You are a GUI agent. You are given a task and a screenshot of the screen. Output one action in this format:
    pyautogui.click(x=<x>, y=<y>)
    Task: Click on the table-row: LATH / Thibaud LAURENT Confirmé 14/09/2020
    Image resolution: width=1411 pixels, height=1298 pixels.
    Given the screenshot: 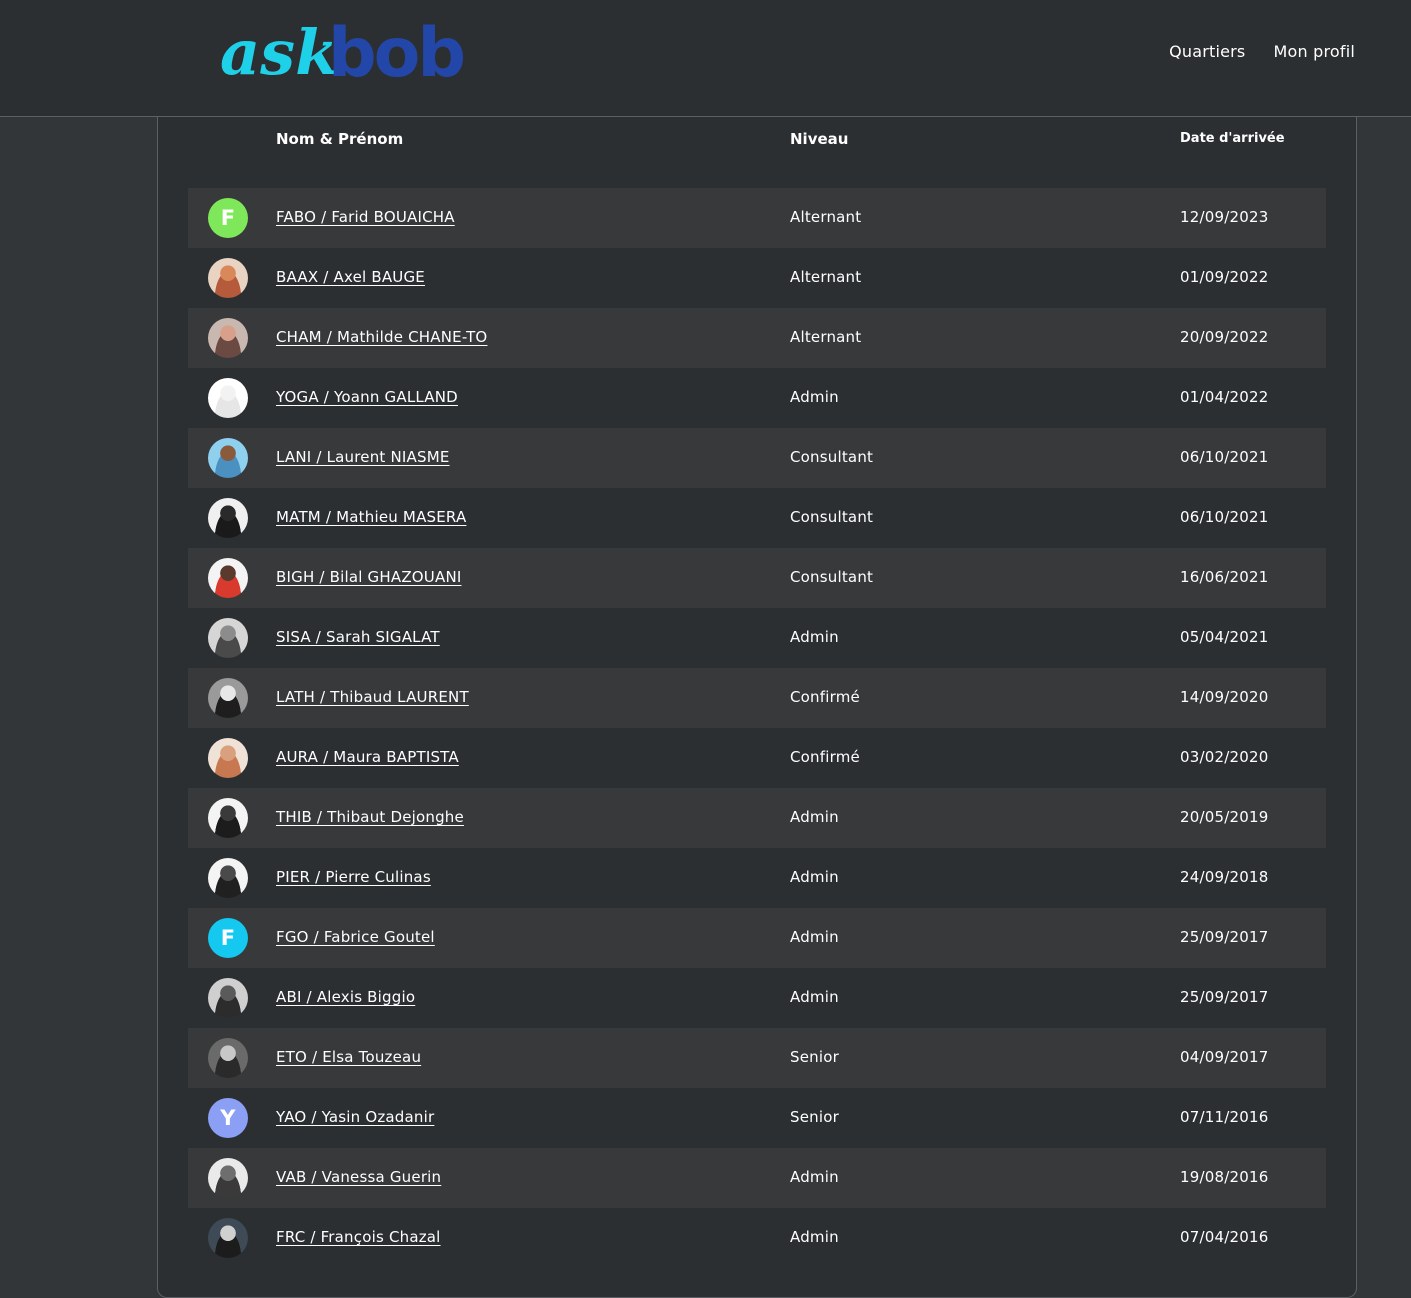 What is the action you would take?
    pyautogui.click(x=757, y=698)
    